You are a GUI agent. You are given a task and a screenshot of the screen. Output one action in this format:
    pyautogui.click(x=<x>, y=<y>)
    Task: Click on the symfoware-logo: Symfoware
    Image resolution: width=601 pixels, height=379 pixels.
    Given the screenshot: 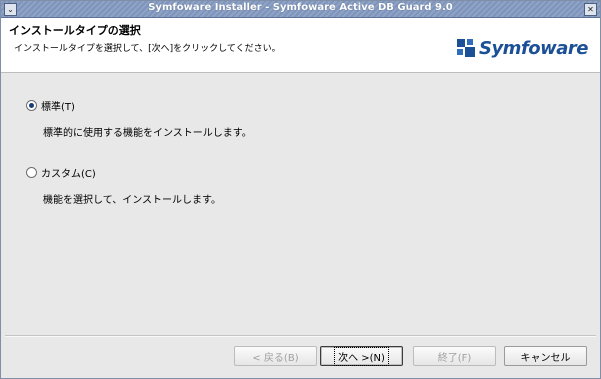 What is the action you would take?
    pyautogui.click(x=522, y=48)
    